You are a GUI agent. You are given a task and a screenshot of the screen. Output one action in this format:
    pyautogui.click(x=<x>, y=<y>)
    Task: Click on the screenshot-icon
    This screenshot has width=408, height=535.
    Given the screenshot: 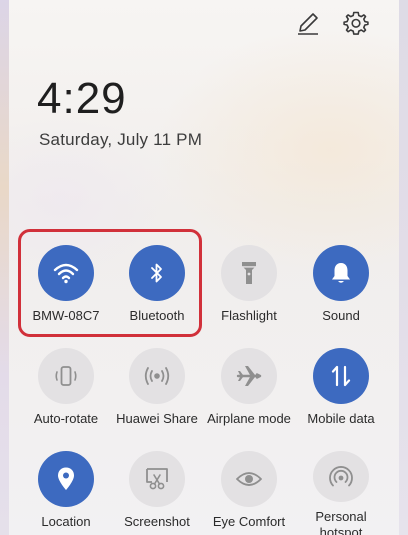 What is the action you would take?
    pyautogui.click(x=157, y=479)
    